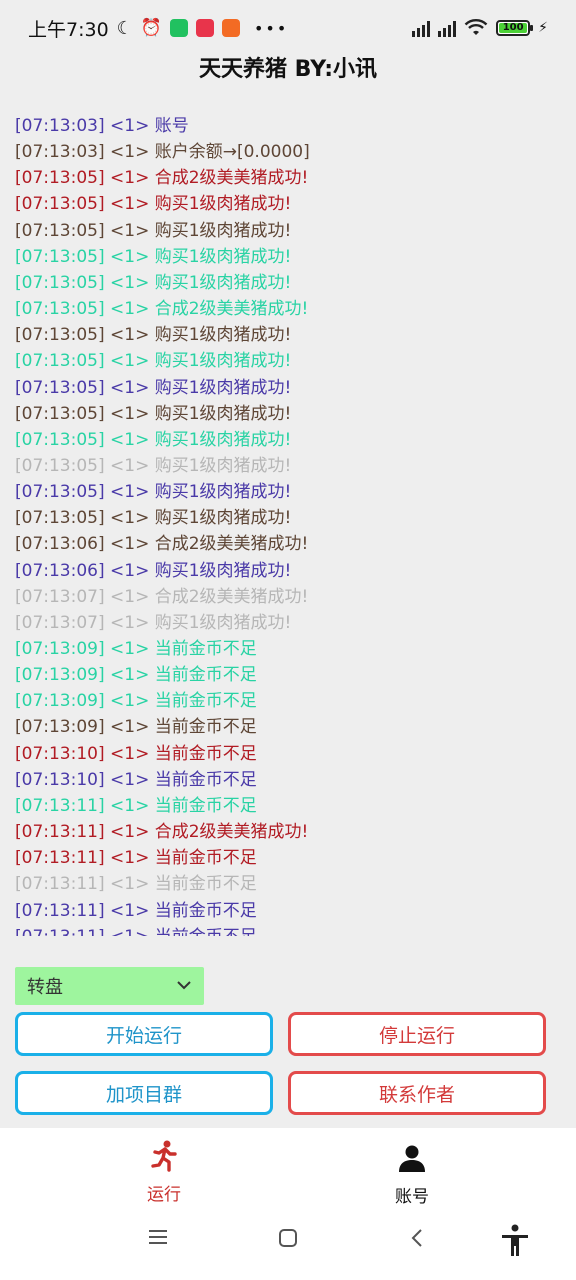  I want to click on mode-select: 转盘, so click(109, 986).